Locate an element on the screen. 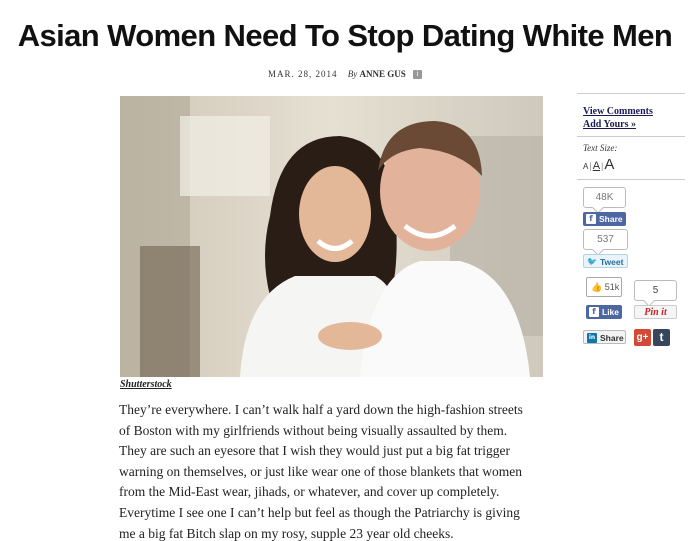 The width and height of the screenshot is (690, 541). author-name: ANNE GUS is located at coordinates (383, 74).